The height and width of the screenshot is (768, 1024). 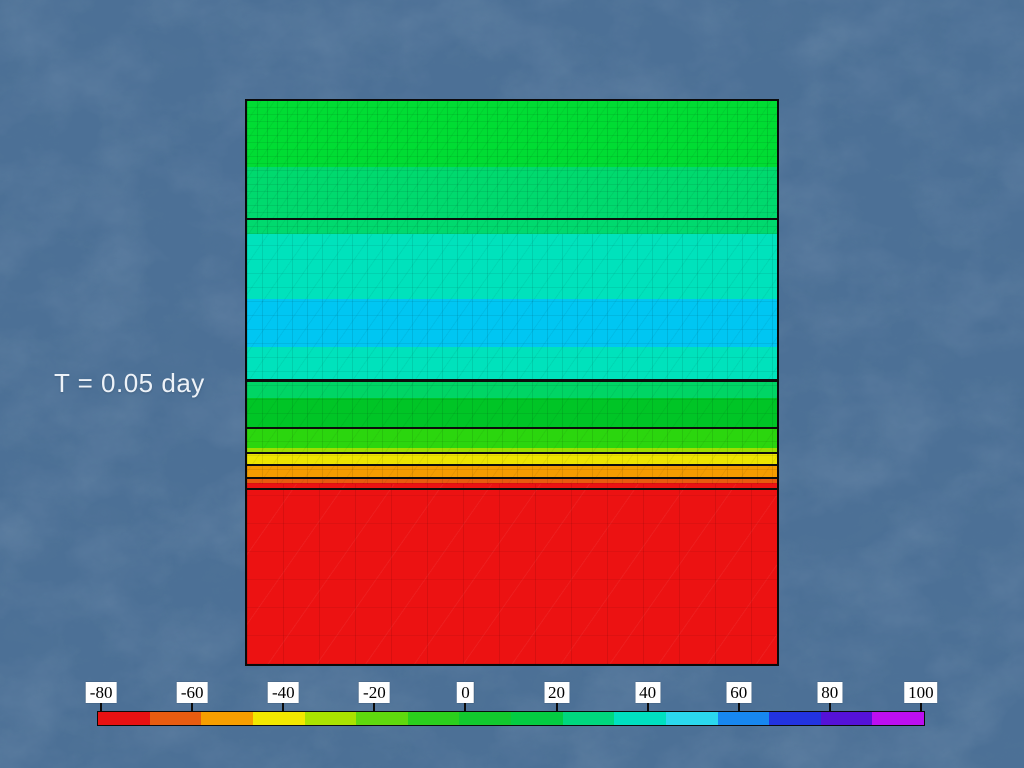 What do you see at coordinates (129, 383) in the screenshot?
I see `time-annotation: T = 0.05 day` at bounding box center [129, 383].